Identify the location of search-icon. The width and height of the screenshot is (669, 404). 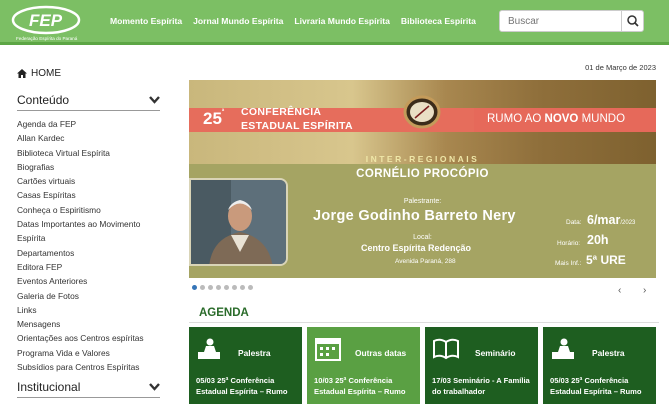
(633, 21).